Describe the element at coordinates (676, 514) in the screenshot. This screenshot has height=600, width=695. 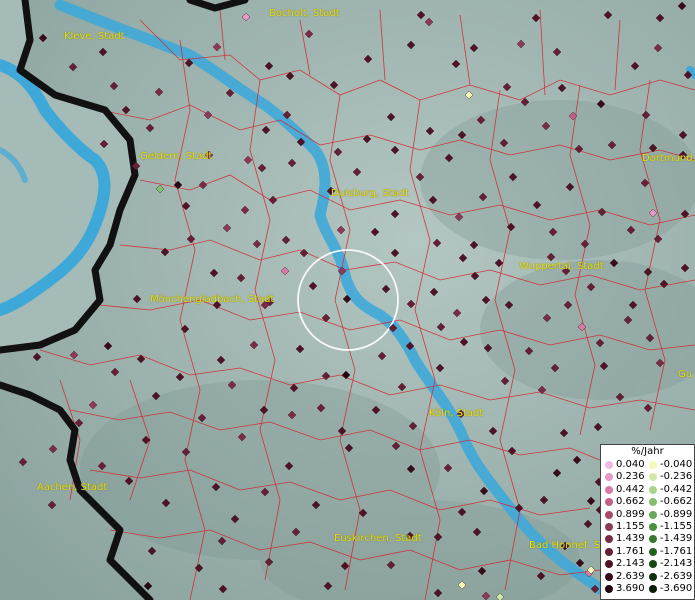
I see `legend-label: -0.899` at that location.